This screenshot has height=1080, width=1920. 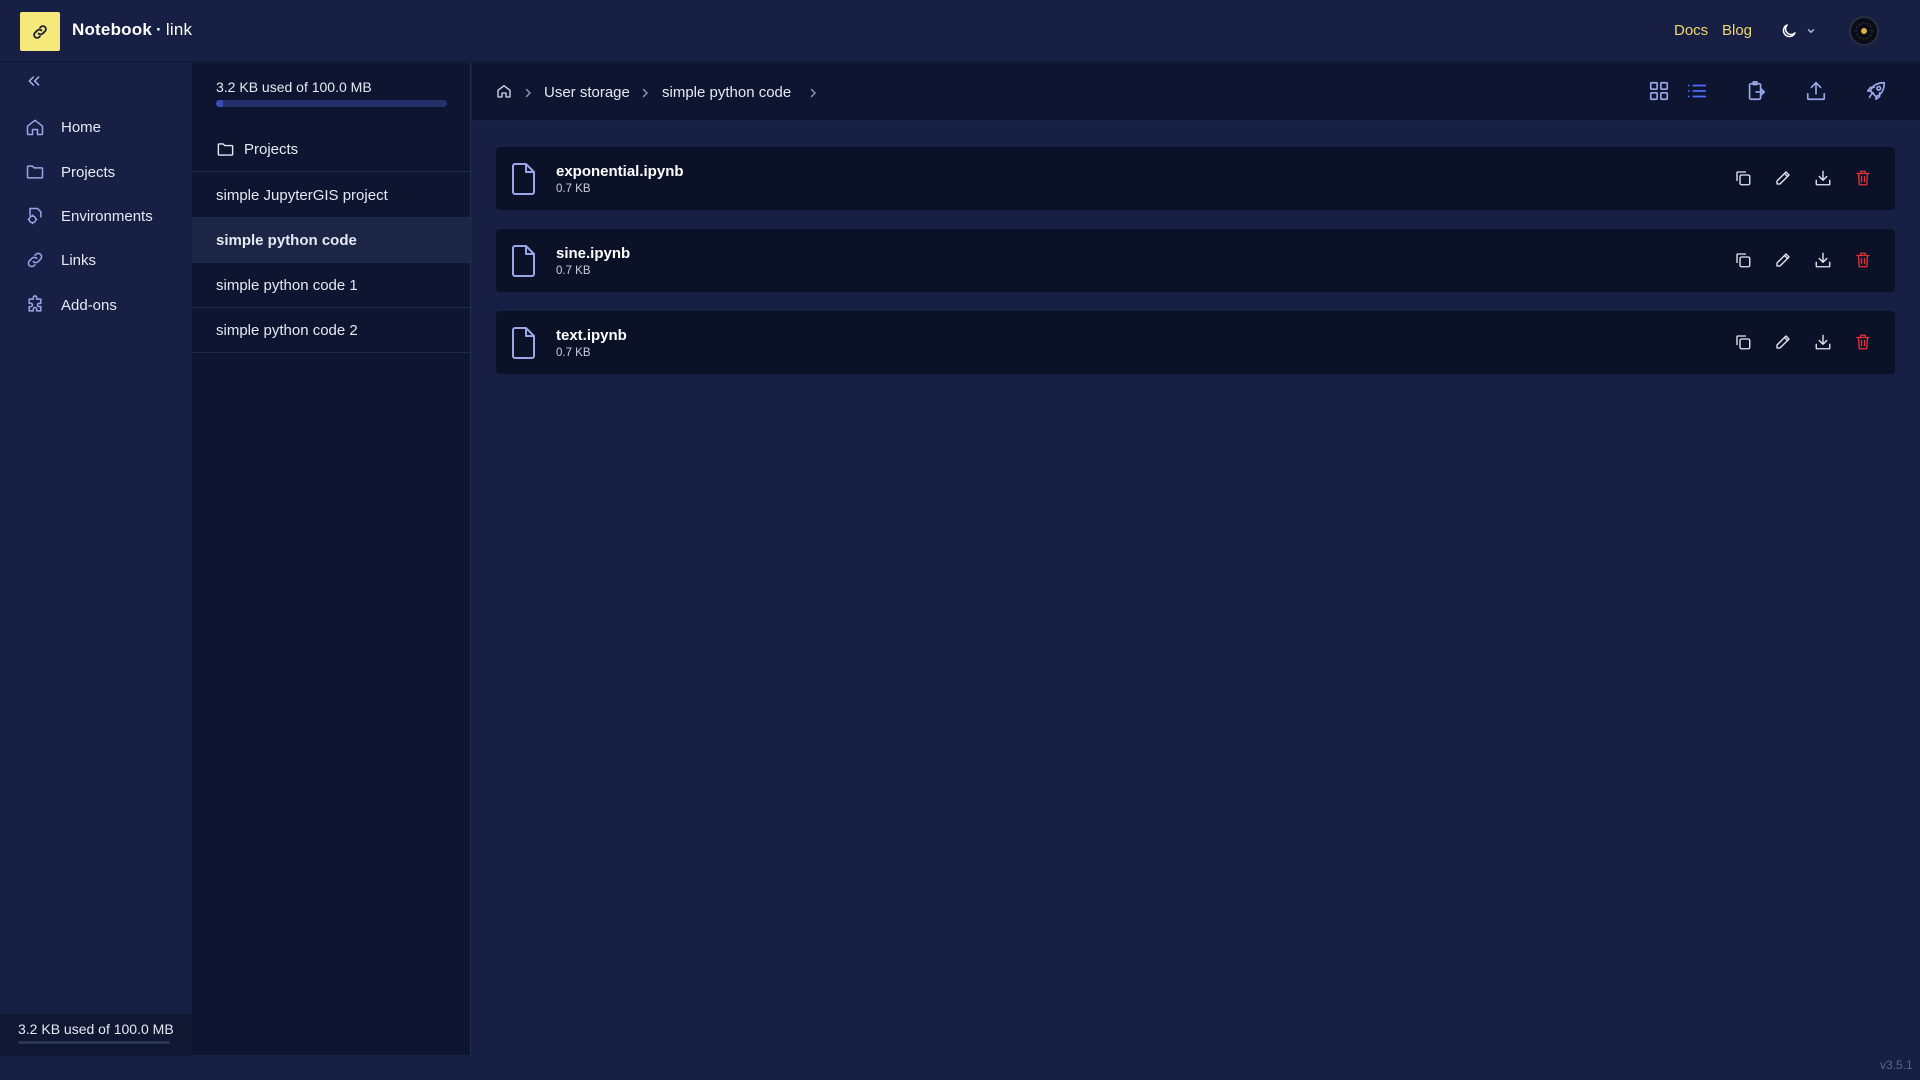 I want to click on logo, so click(x=40, y=31).